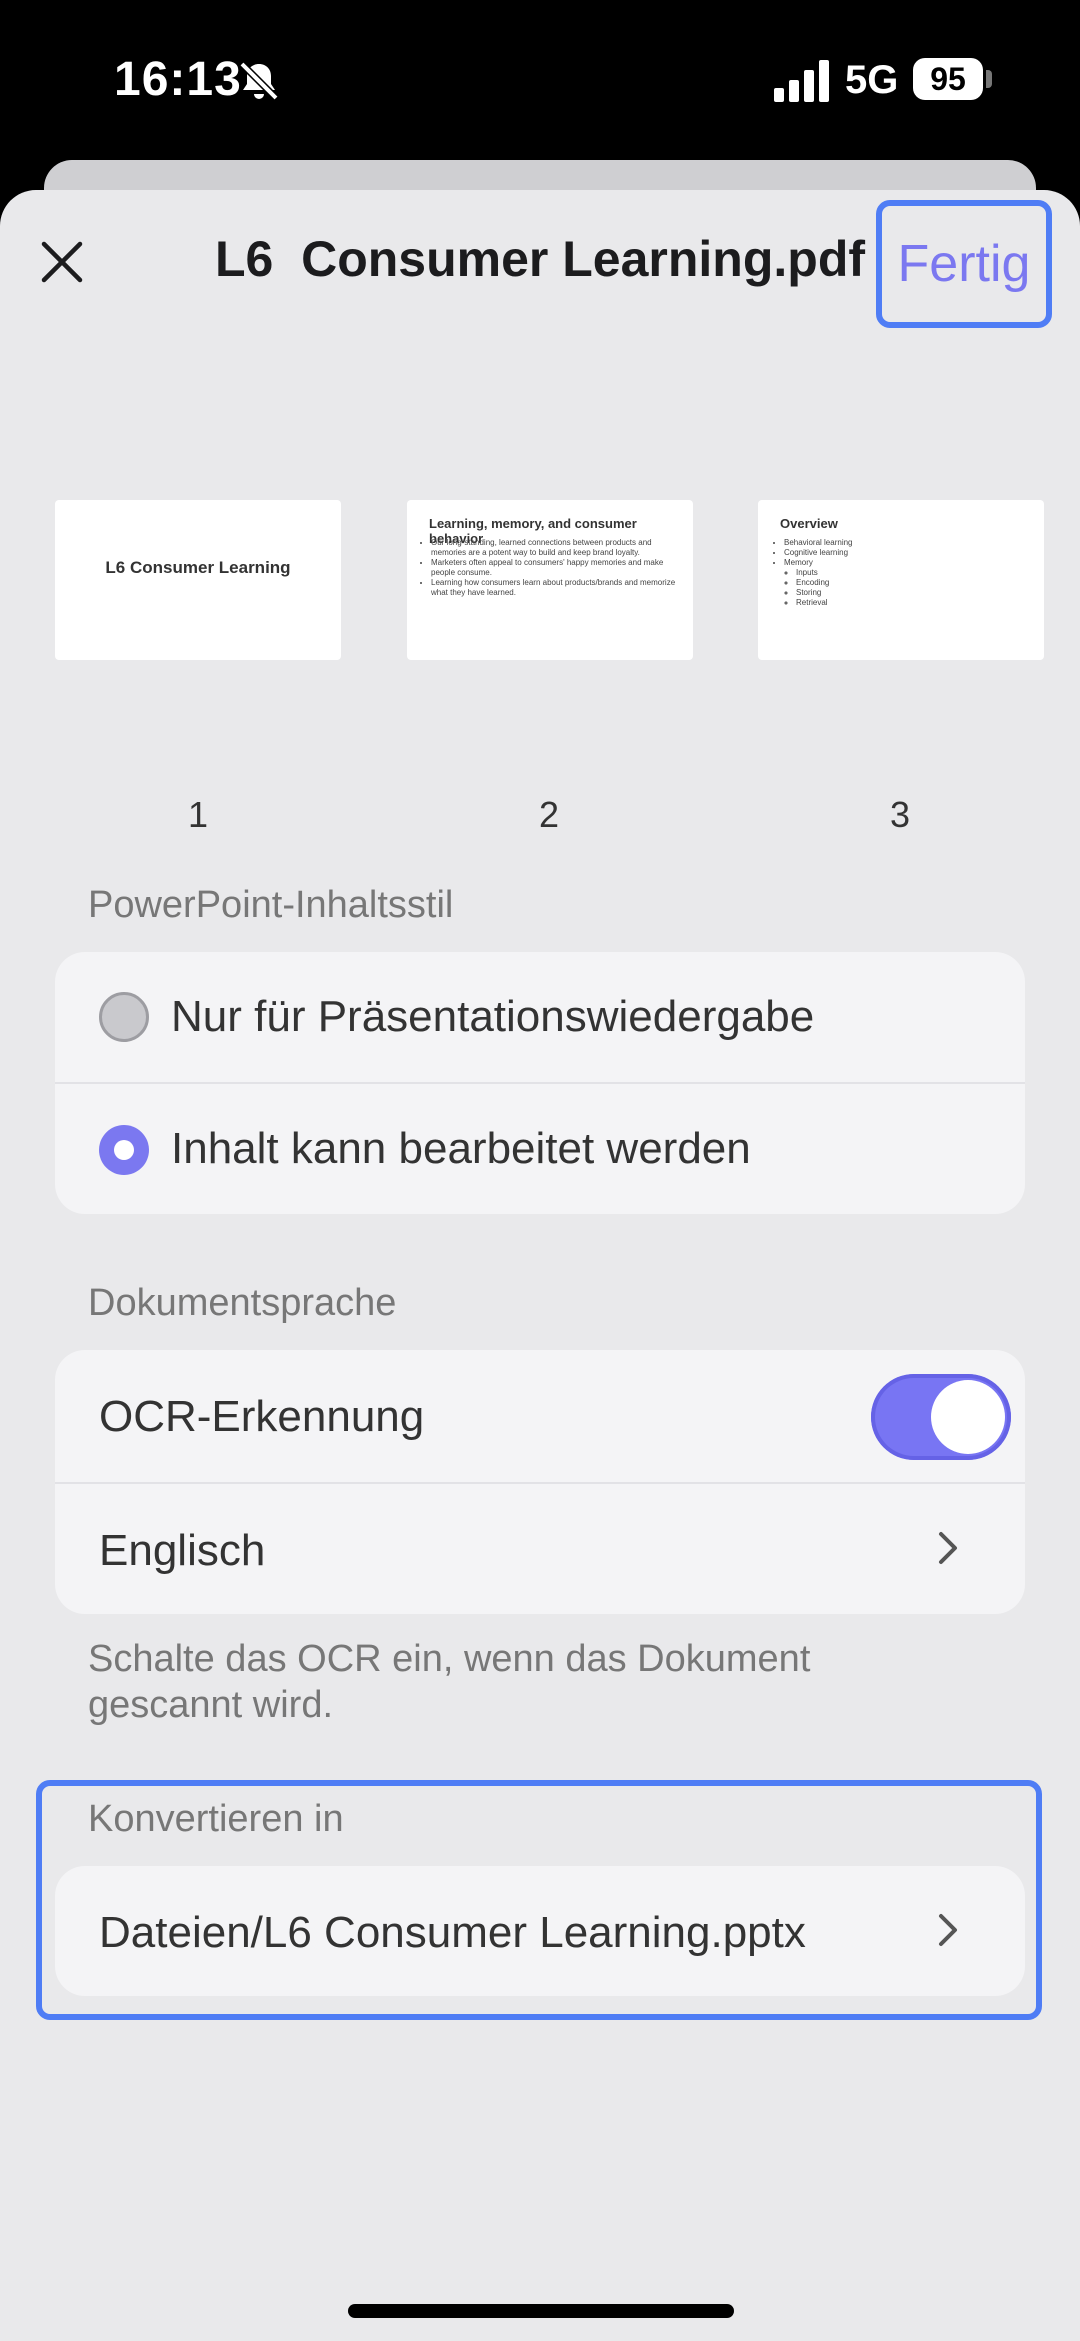 This screenshot has height=2341, width=1080. I want to click on convert-label: Konvertieren in, so click(216, 1819).